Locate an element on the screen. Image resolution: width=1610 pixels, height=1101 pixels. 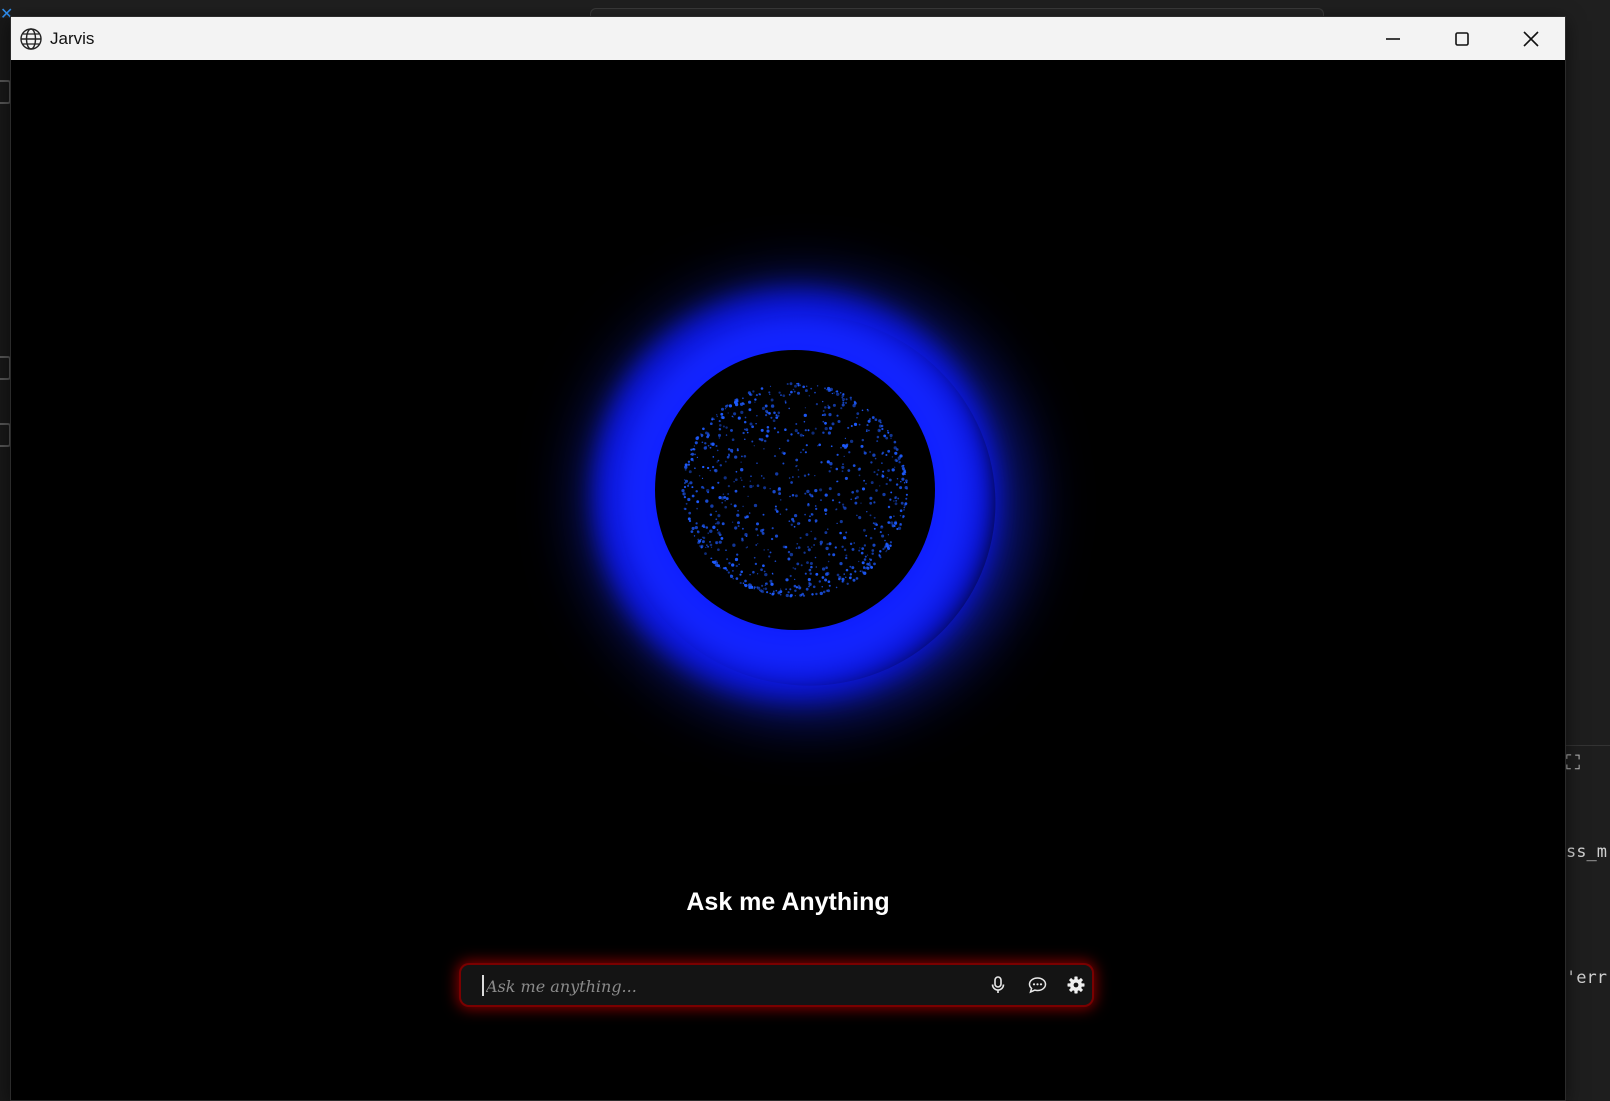
maximize-button is located at coordinates (1461, 38).